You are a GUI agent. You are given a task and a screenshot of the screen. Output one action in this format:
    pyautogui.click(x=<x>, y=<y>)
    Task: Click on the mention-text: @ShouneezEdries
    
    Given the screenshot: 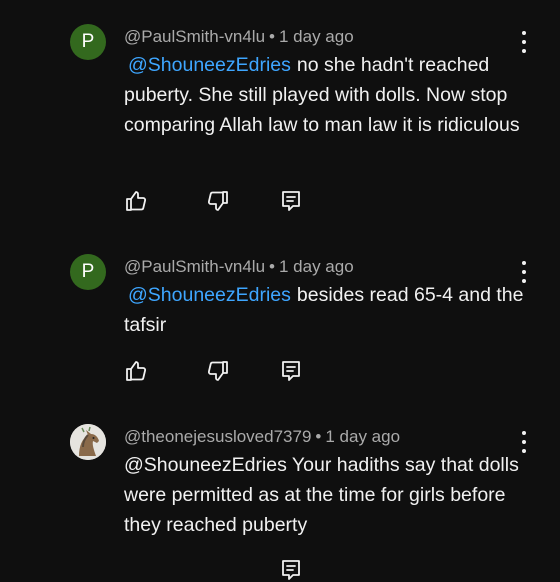 What is the action you would take?
    pyautogui.click(x=205, y=465)
    